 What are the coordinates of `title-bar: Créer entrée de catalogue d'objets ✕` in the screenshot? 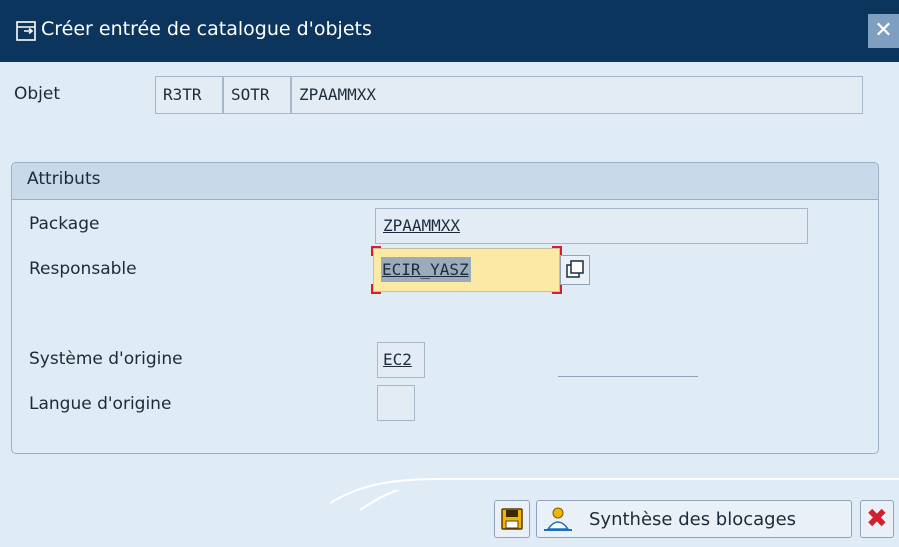 It's located at (449, 31).